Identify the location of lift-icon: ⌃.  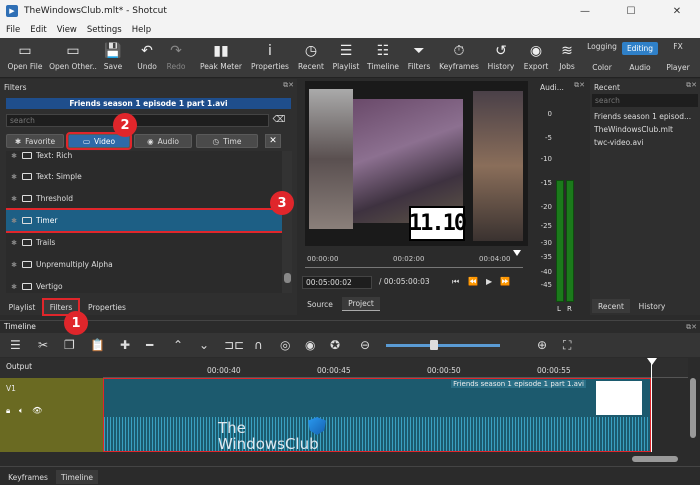
(178, 345).